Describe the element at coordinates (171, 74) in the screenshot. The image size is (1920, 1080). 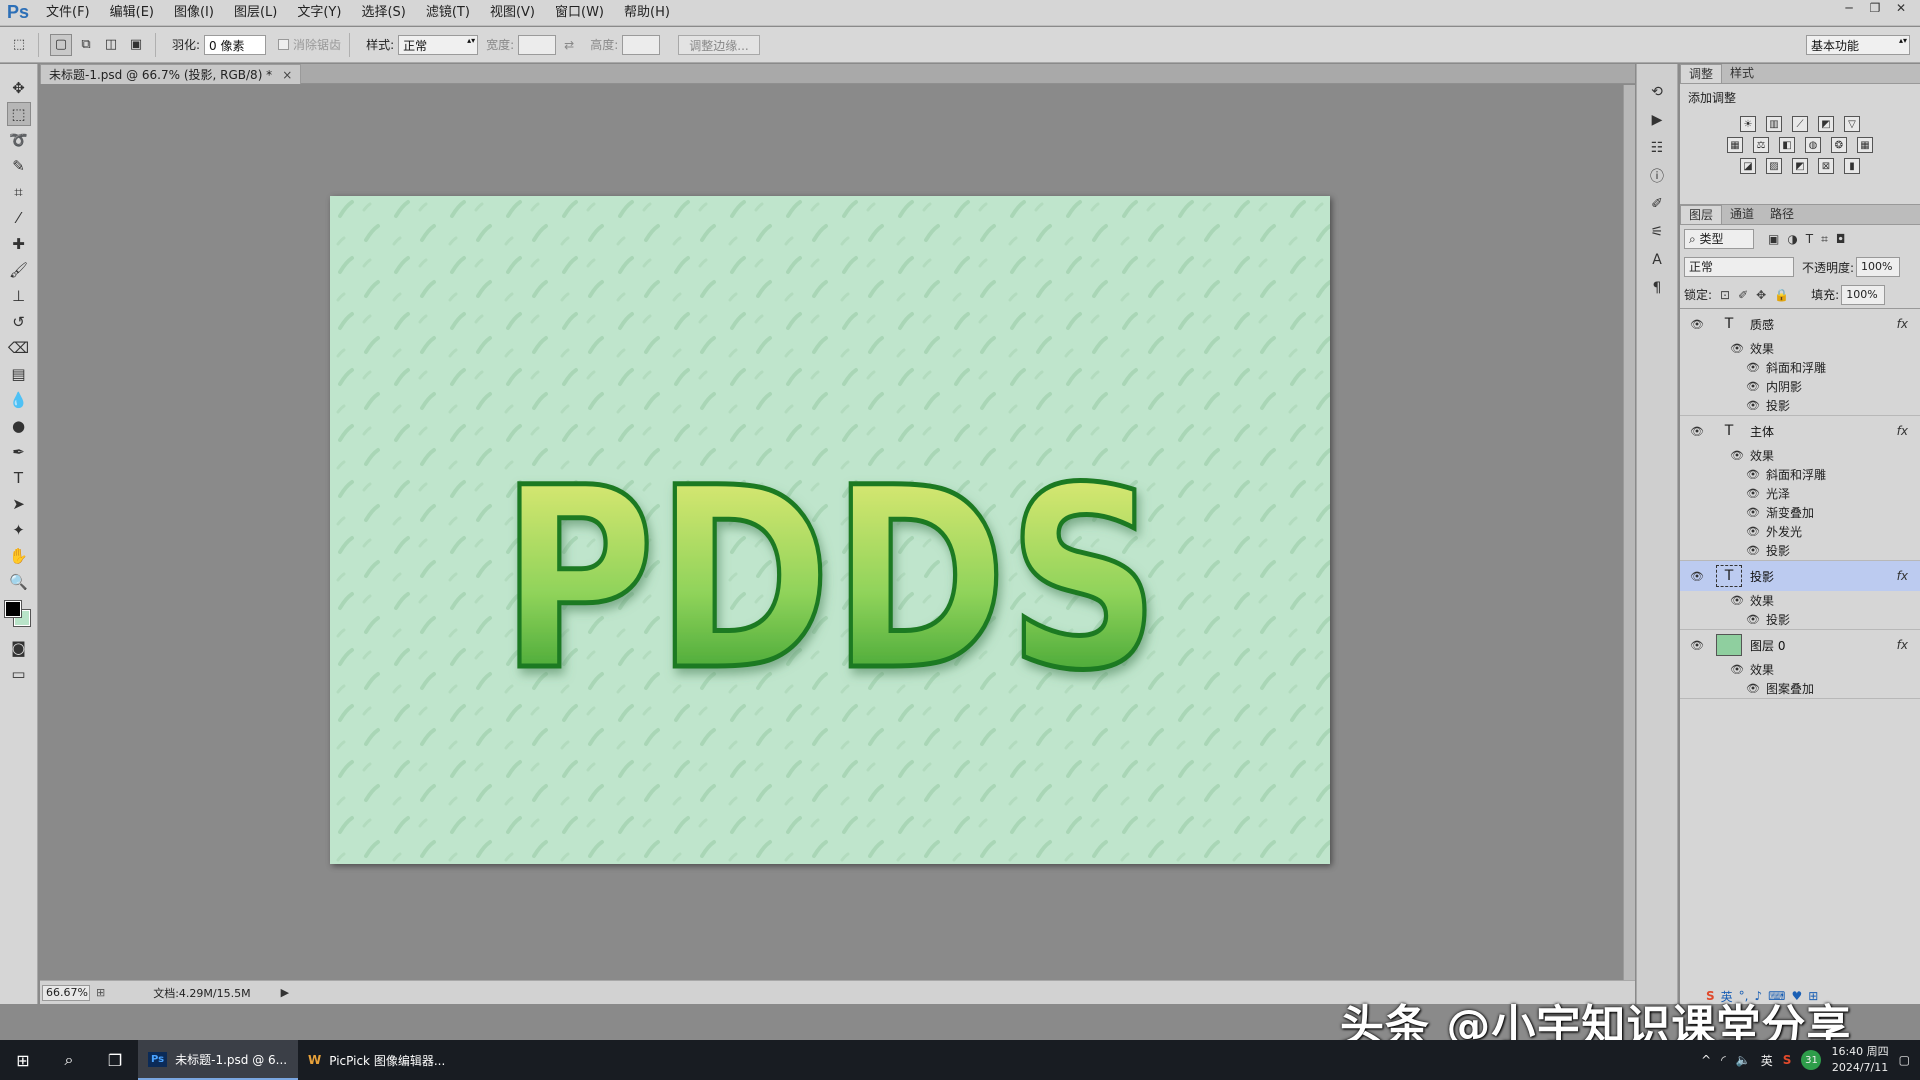
I see `document-tab: 未标题-1.psd @ 66.7% (投影, RGB/8) * ×` at that location.